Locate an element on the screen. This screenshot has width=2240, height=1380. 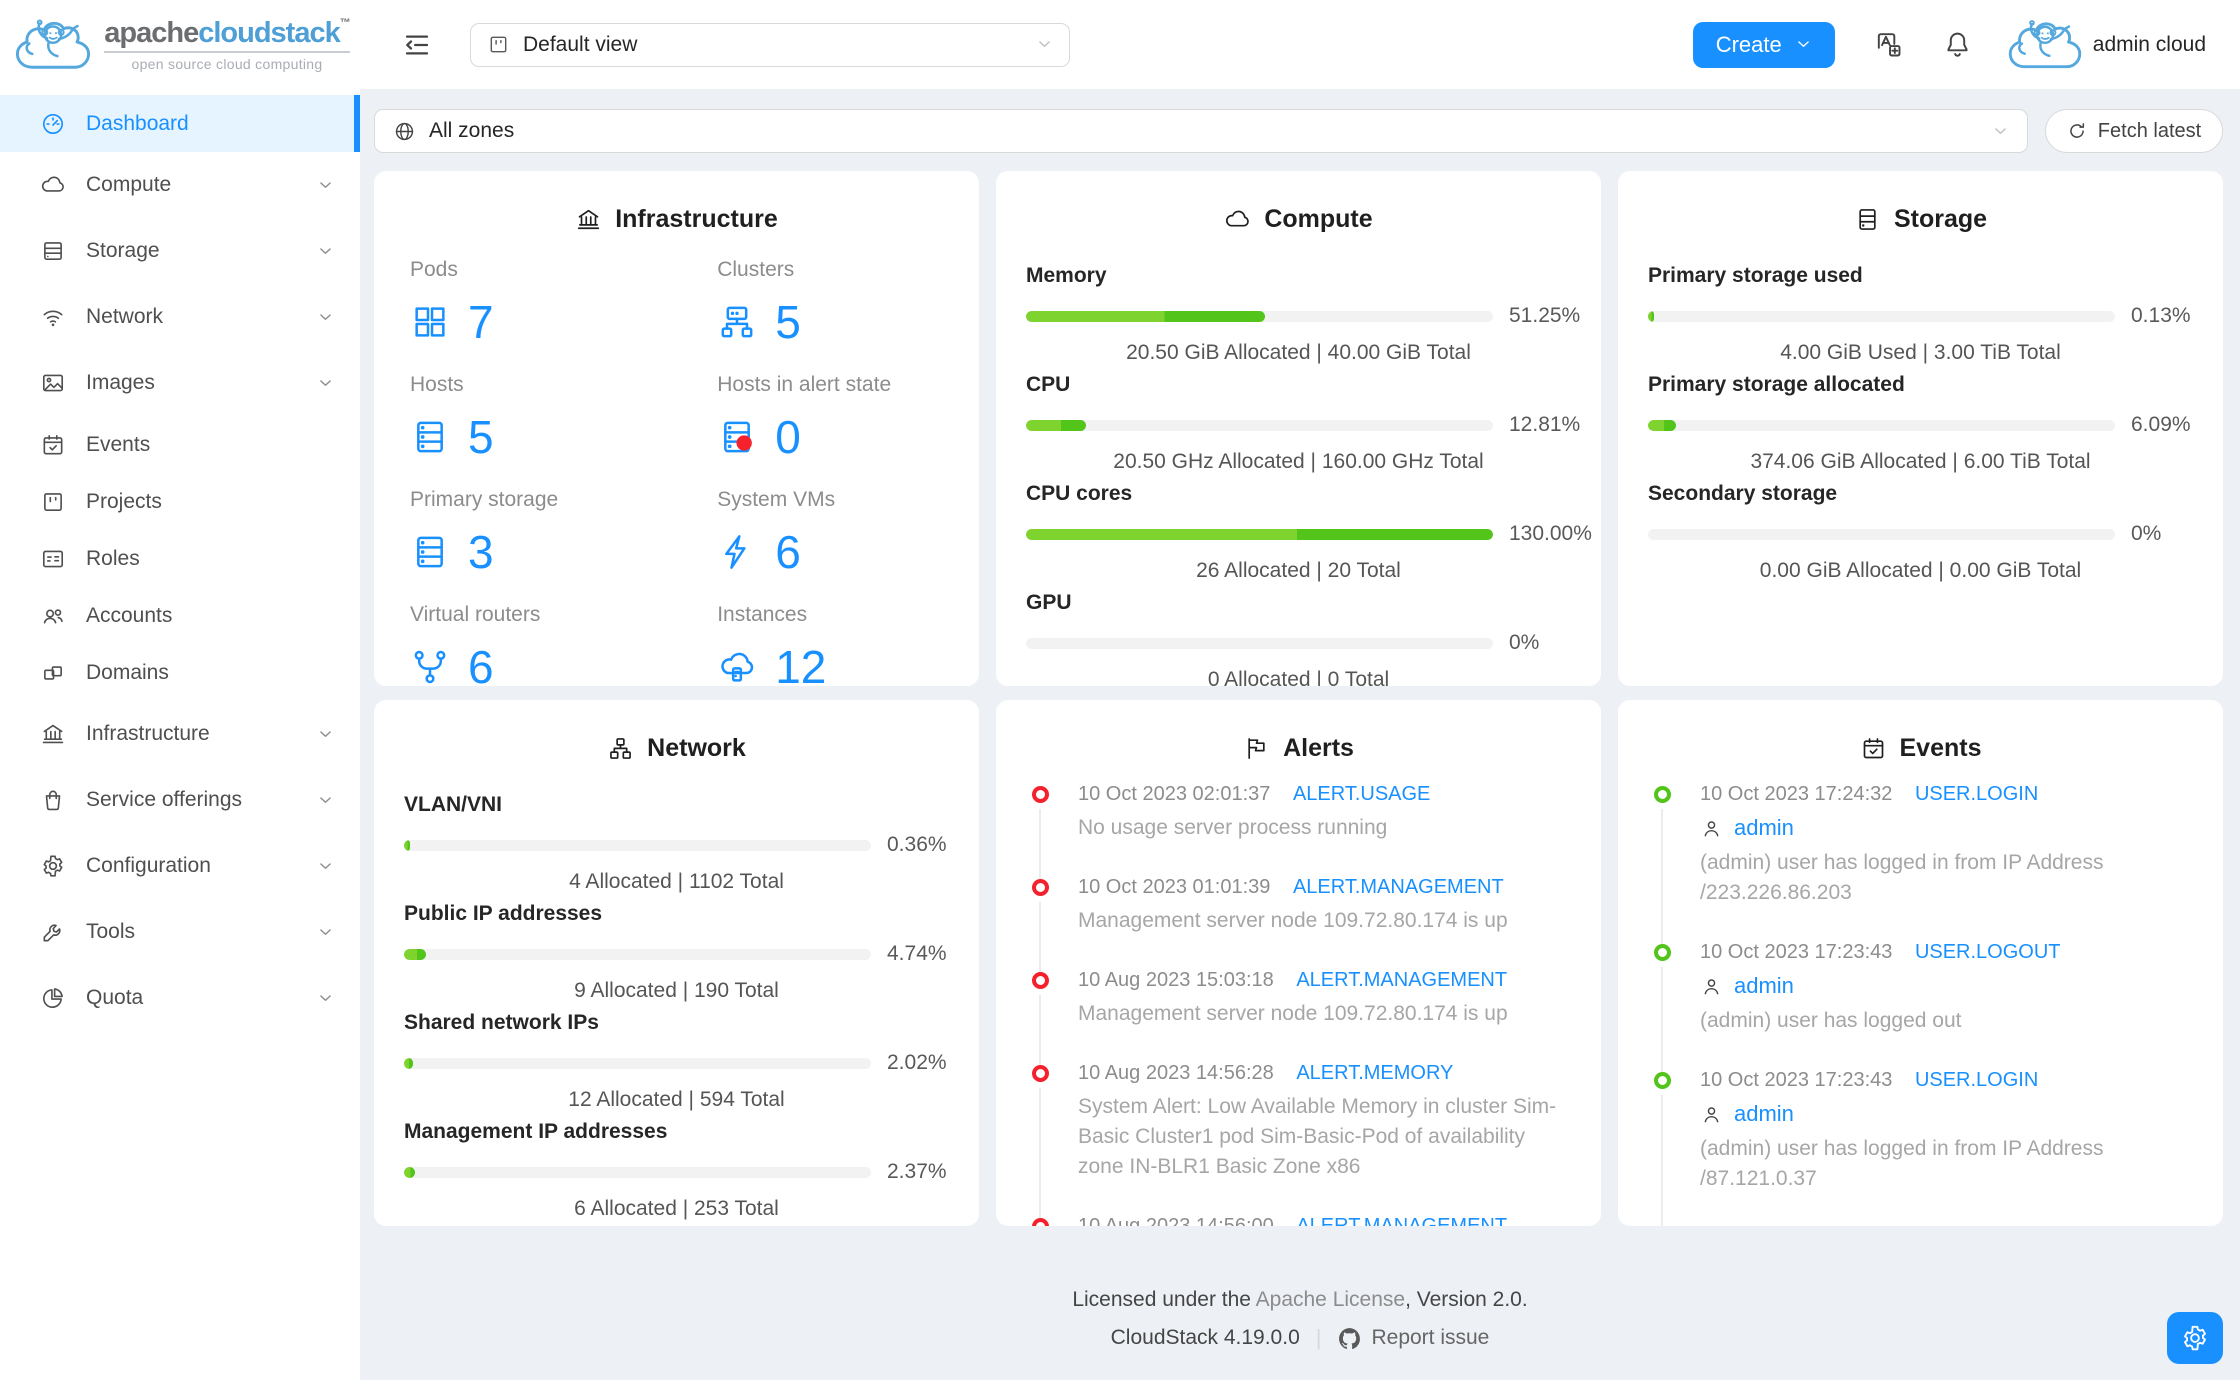
card-title-text: Compute is located at coordinates (1318, 219).